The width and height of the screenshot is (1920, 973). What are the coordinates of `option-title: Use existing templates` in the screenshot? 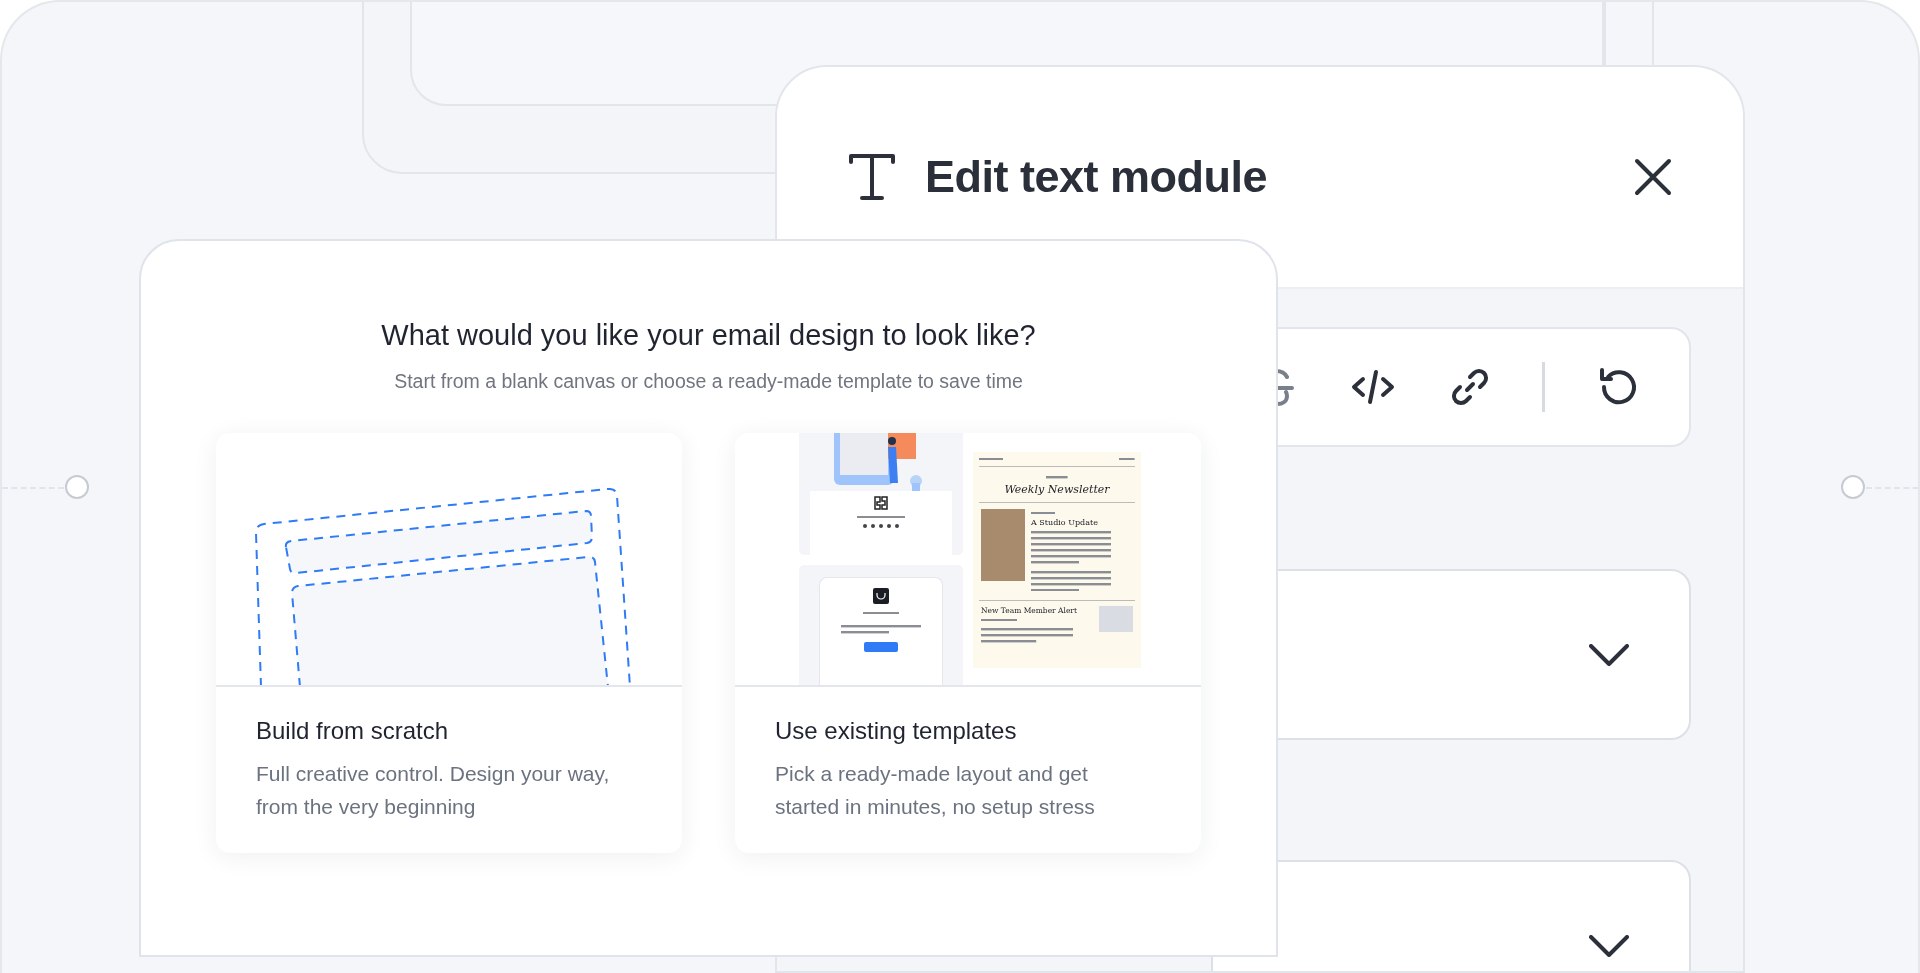 It's located at (896, 731).